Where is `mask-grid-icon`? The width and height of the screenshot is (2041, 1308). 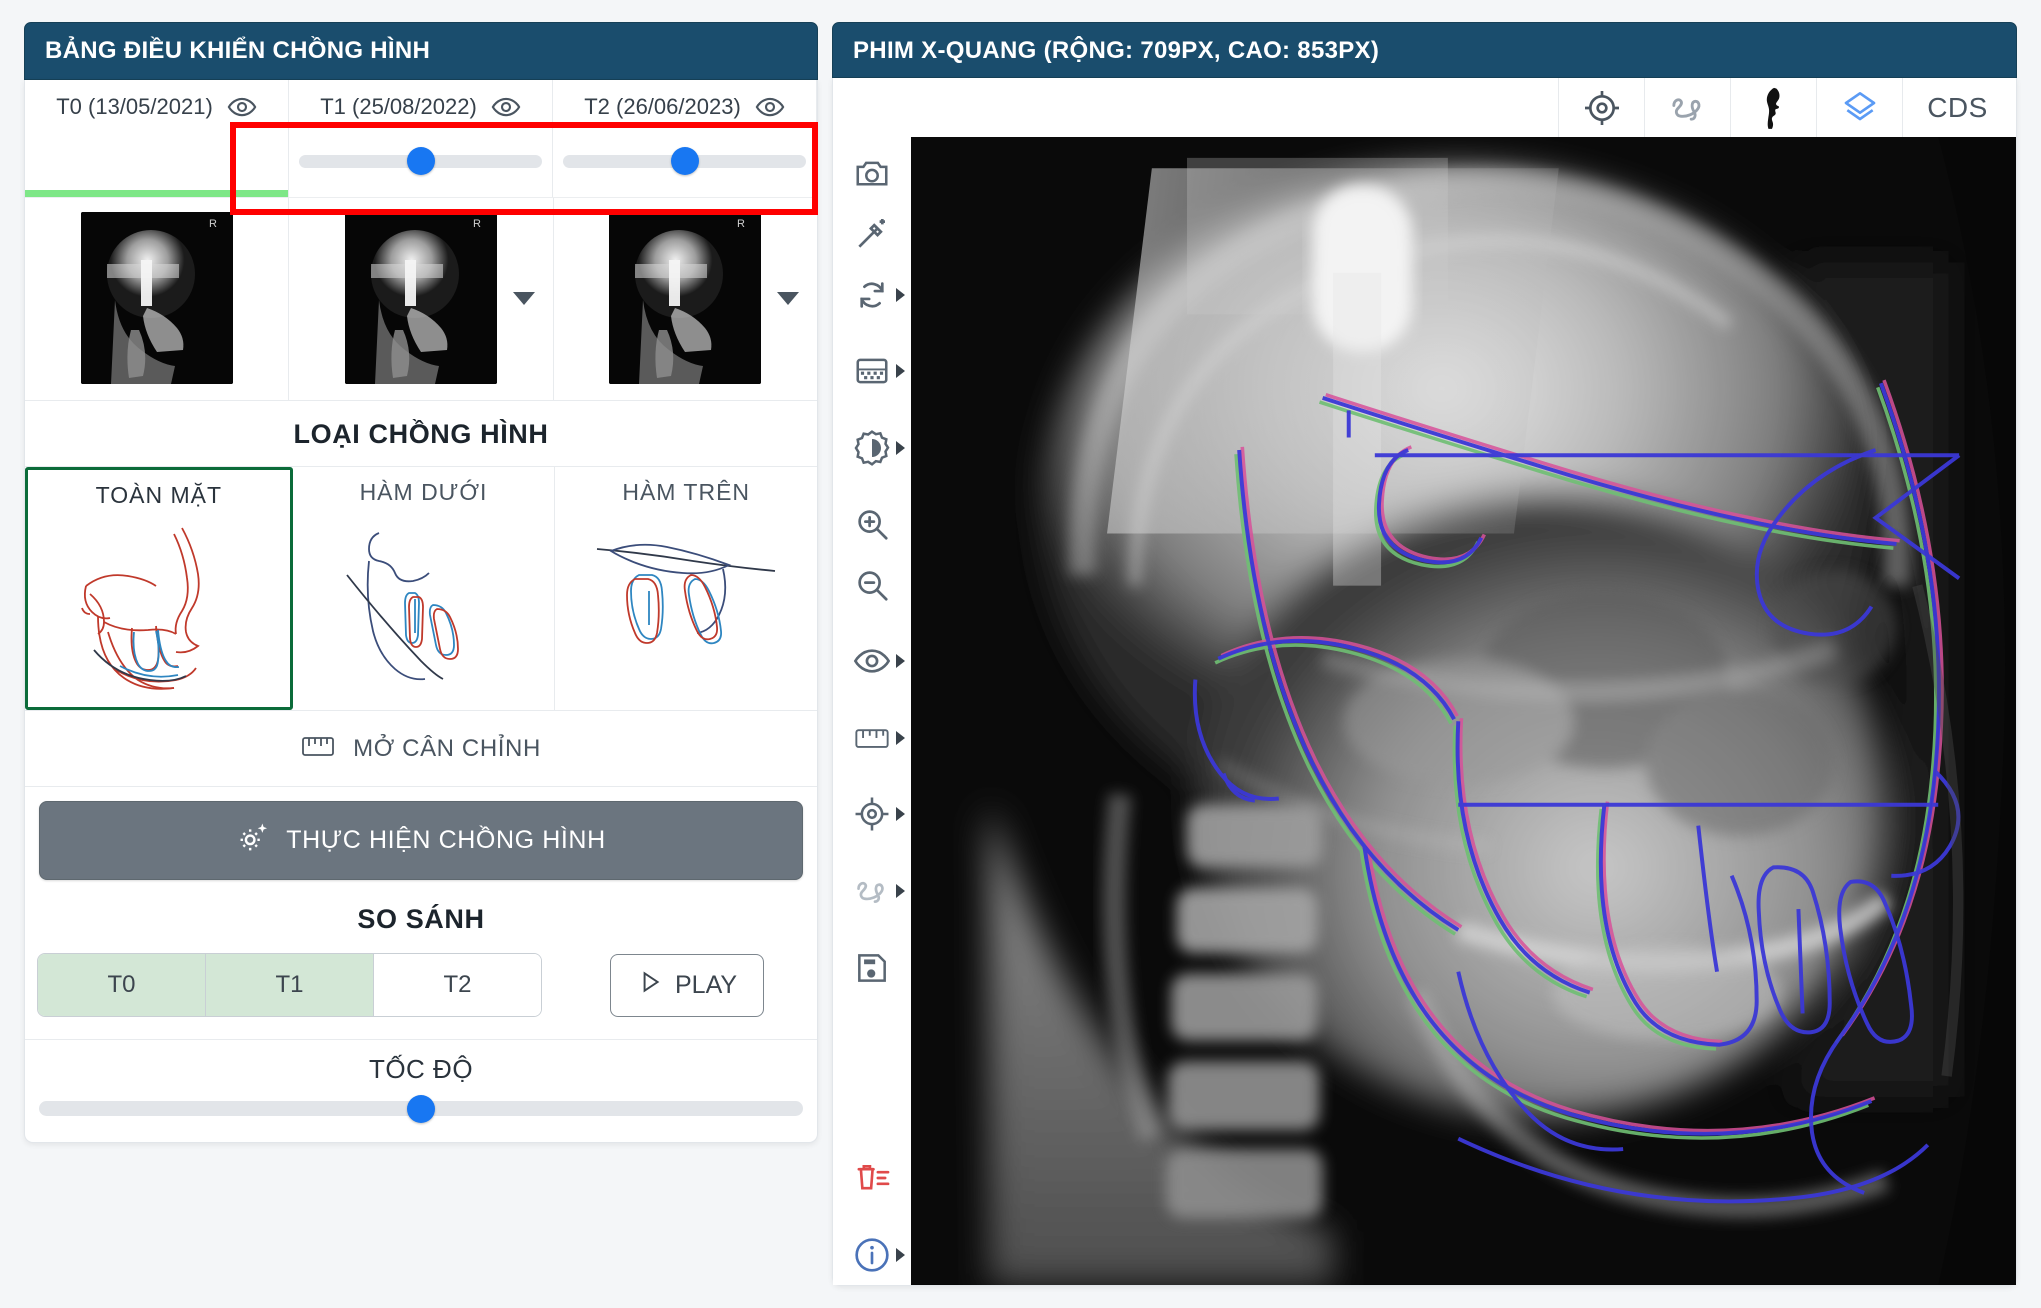
mask-grid-icon is located at coordinates (872, 371).